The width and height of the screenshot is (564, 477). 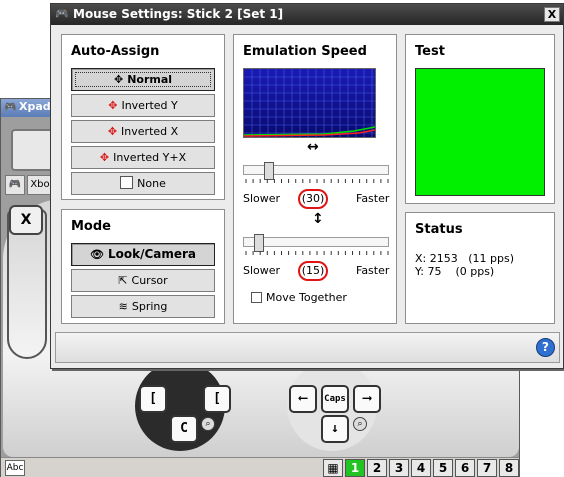 I want to click on look-camera-button: 👁 Look/Camera, so click(x=143, y=254).